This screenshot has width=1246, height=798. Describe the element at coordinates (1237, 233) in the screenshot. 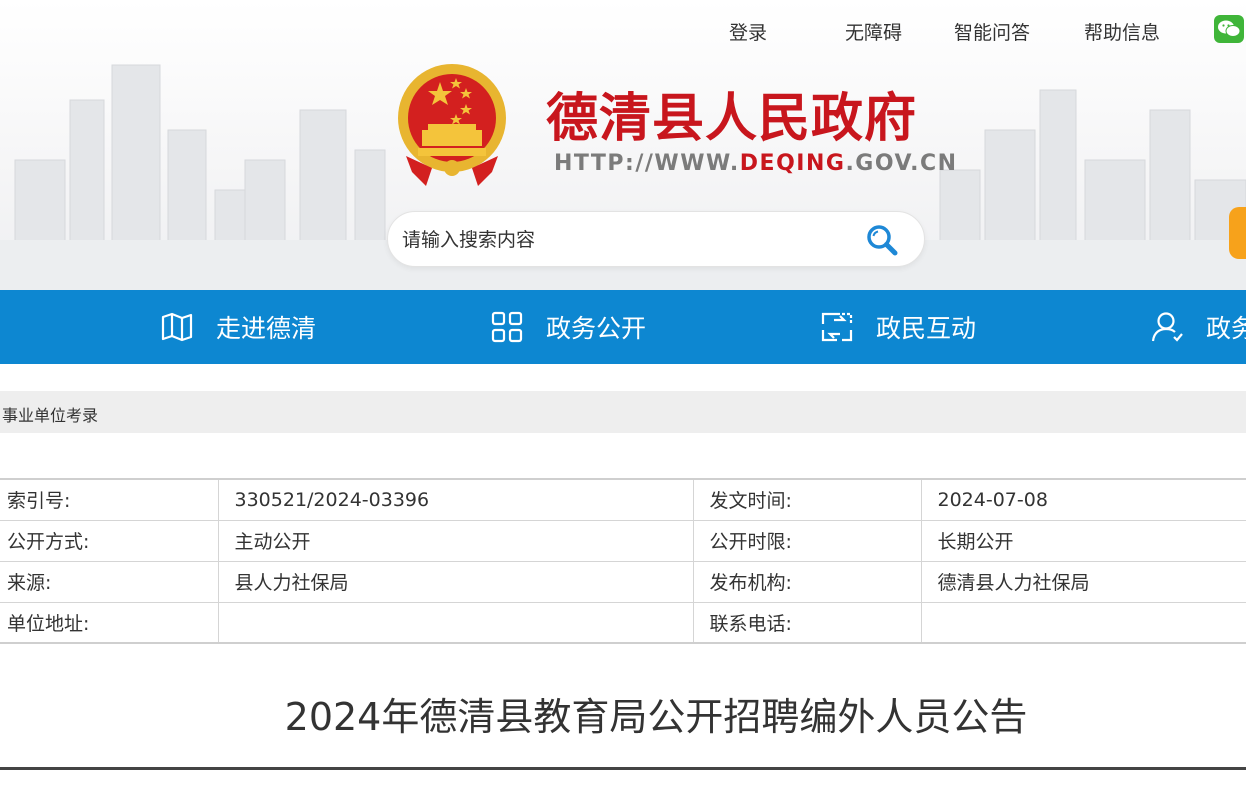

I see `side-float-tab` at that location.